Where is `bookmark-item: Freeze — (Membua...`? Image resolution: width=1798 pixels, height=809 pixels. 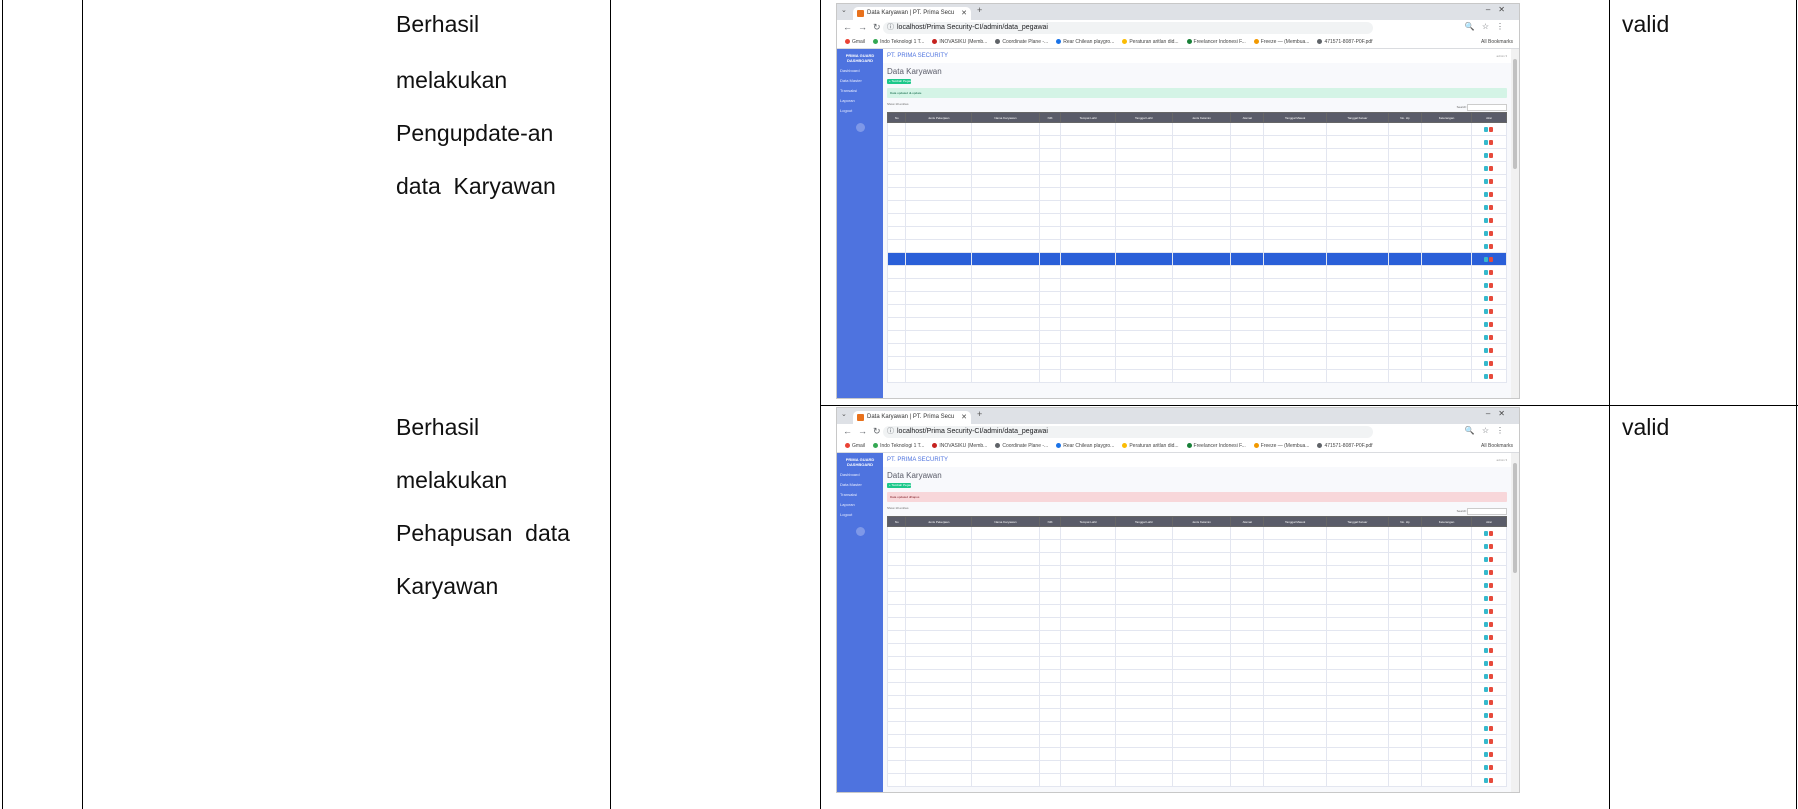 bookmark-item: Freeze — (Membua... is located at coordinates (1281, 42).